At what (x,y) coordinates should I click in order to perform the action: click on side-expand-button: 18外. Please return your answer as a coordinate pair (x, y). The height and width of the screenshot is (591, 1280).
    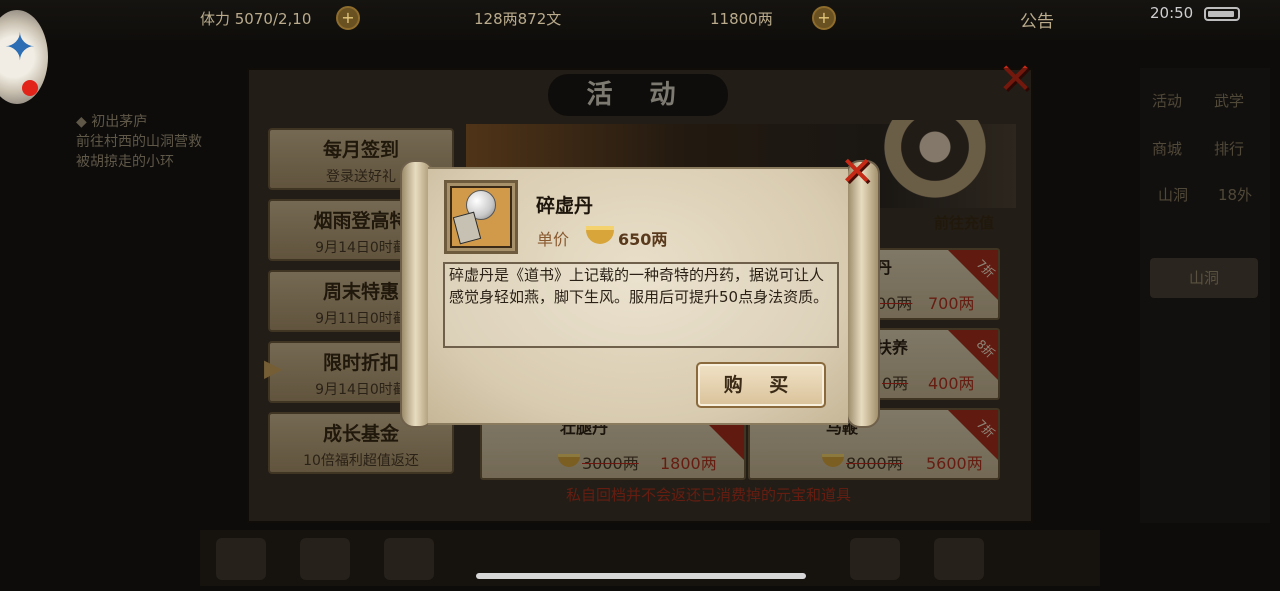
    Looking at the image, I should click on (1235, 194).